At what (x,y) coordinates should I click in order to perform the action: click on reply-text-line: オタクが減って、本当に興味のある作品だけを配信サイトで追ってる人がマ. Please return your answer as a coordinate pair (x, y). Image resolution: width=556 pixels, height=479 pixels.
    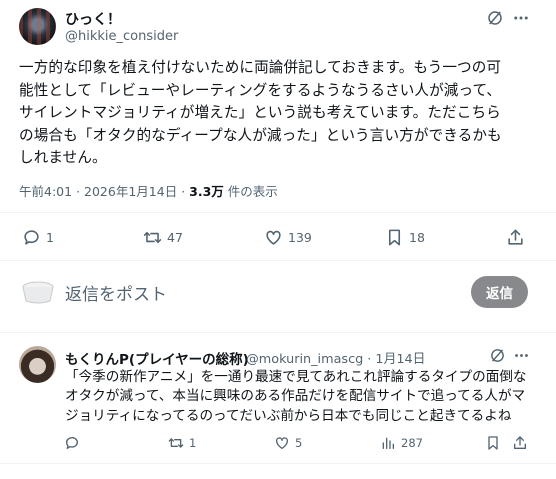
    Looking at the image, I should click on (295, 396).